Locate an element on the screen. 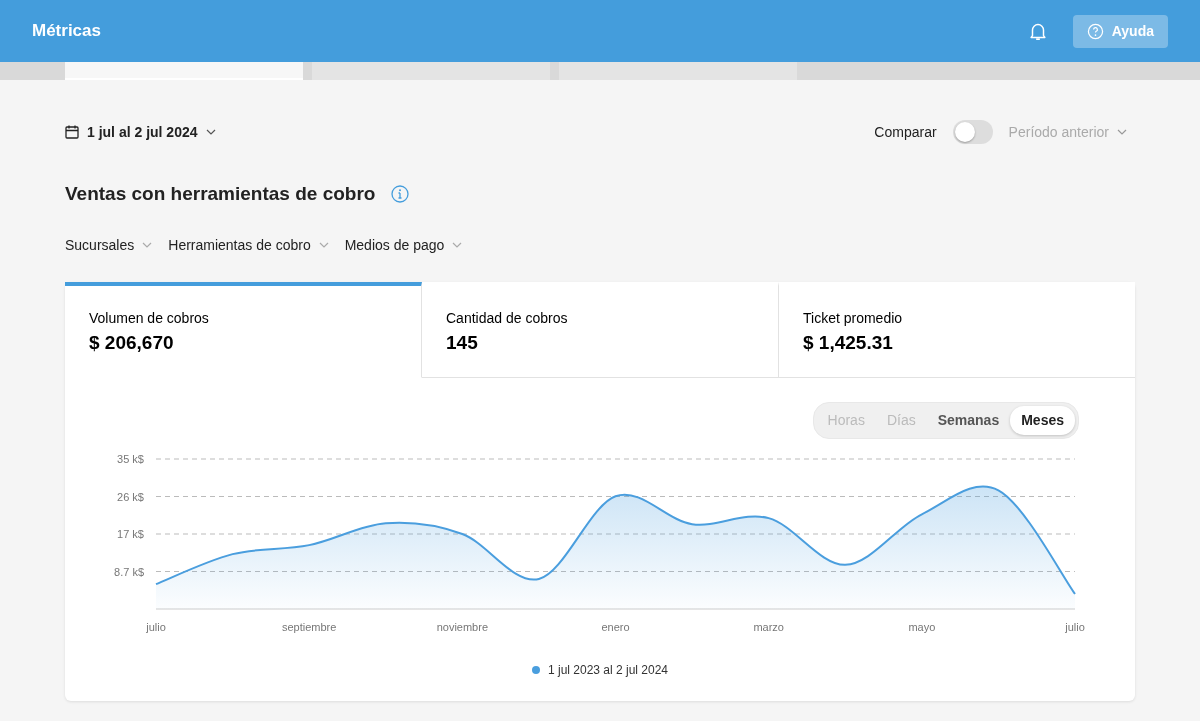  x-axis-label: septiembre is located at coordinates (309, 627).